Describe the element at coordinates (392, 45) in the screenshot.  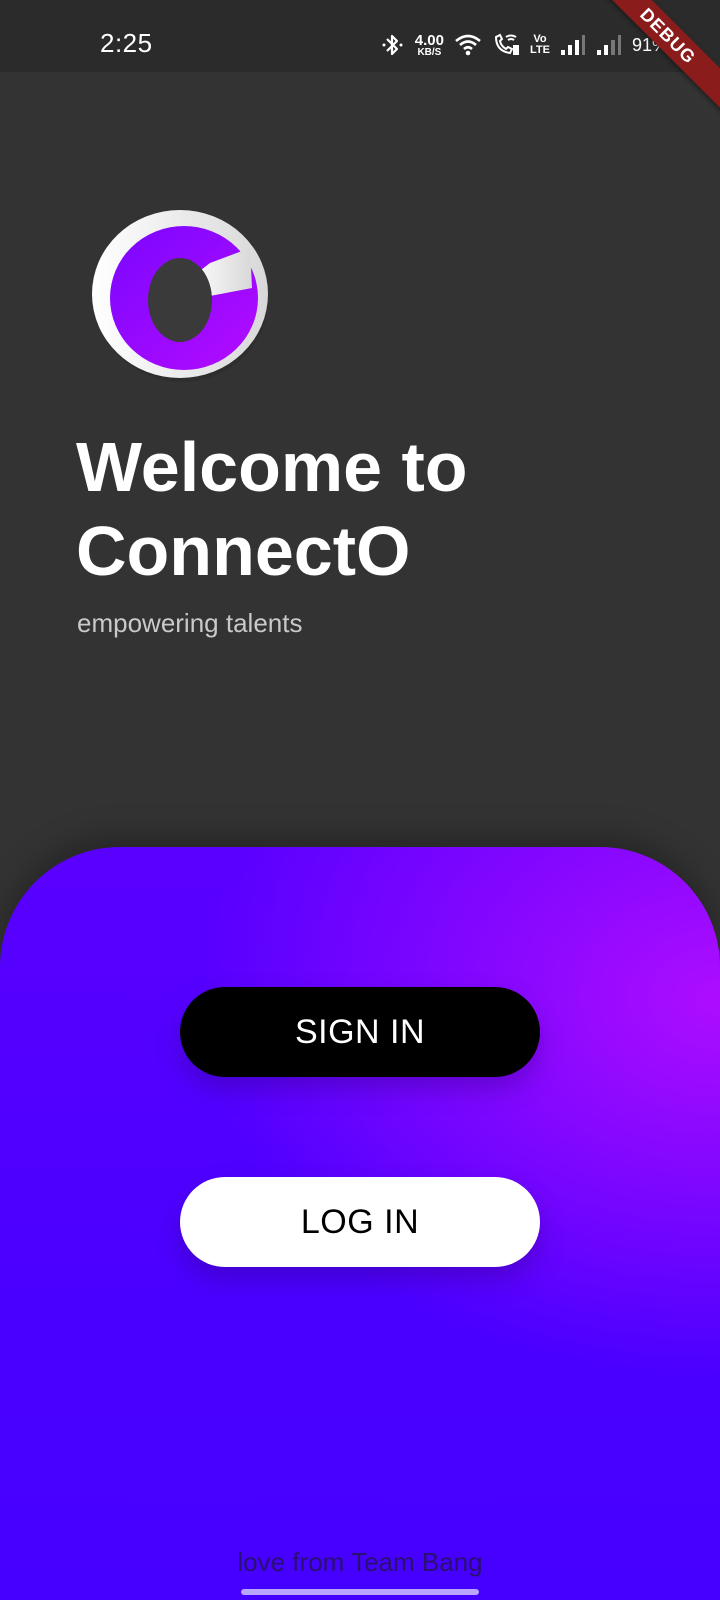
I see `bluetooth-icon` at that location.